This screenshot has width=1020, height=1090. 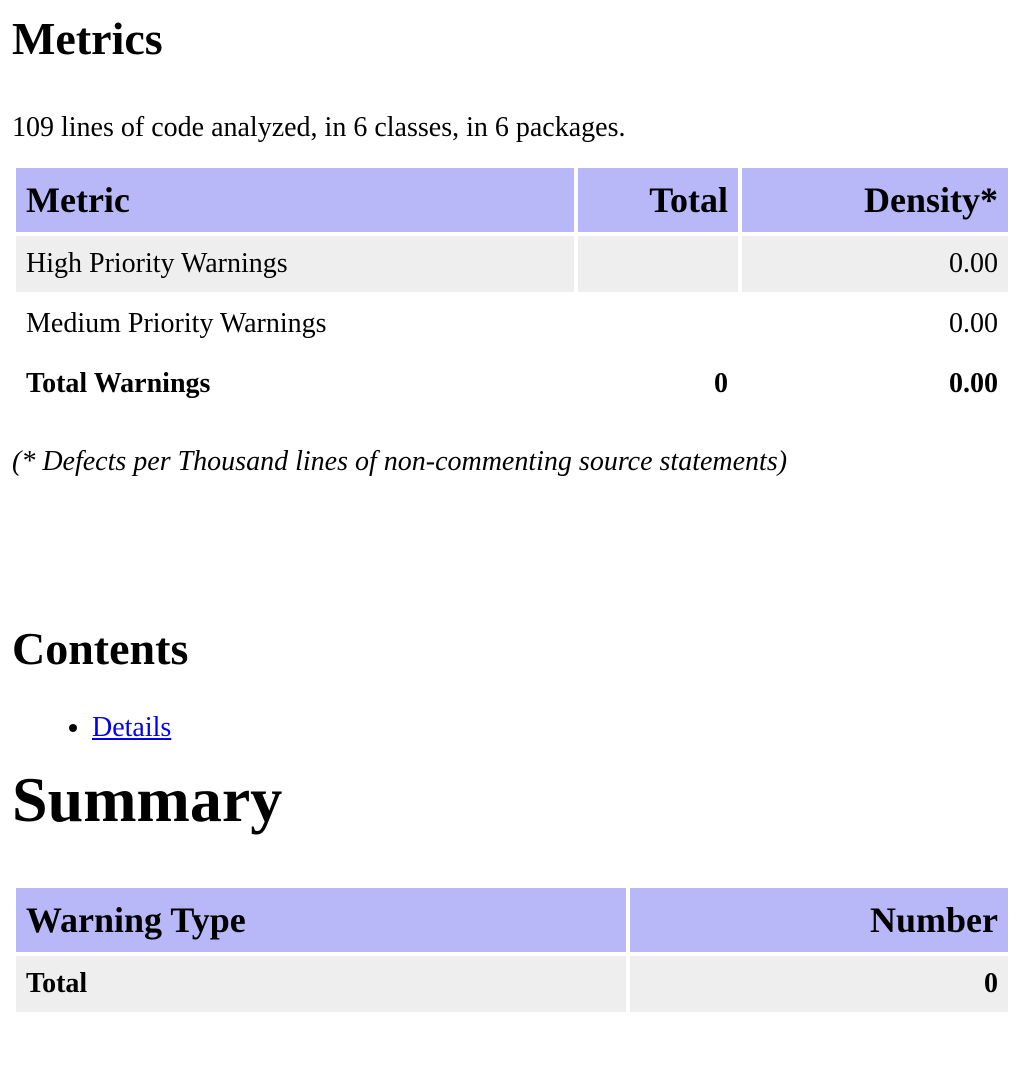 I want to click on contents-list: Details, so click(x=510, y=728).